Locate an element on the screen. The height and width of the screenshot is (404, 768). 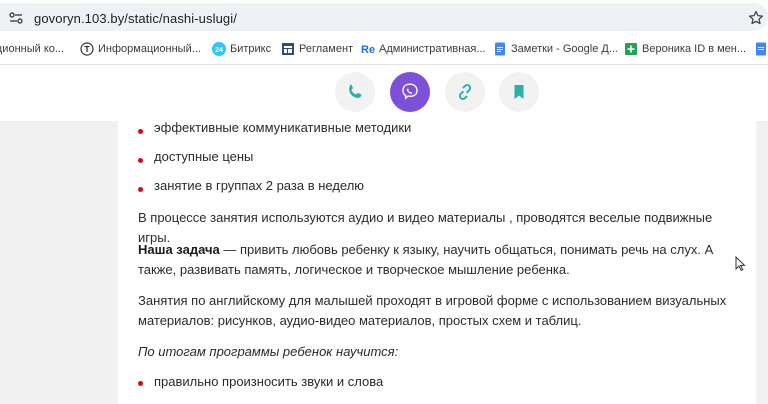
svg-text: 24 is located at coordinates (219, 50).